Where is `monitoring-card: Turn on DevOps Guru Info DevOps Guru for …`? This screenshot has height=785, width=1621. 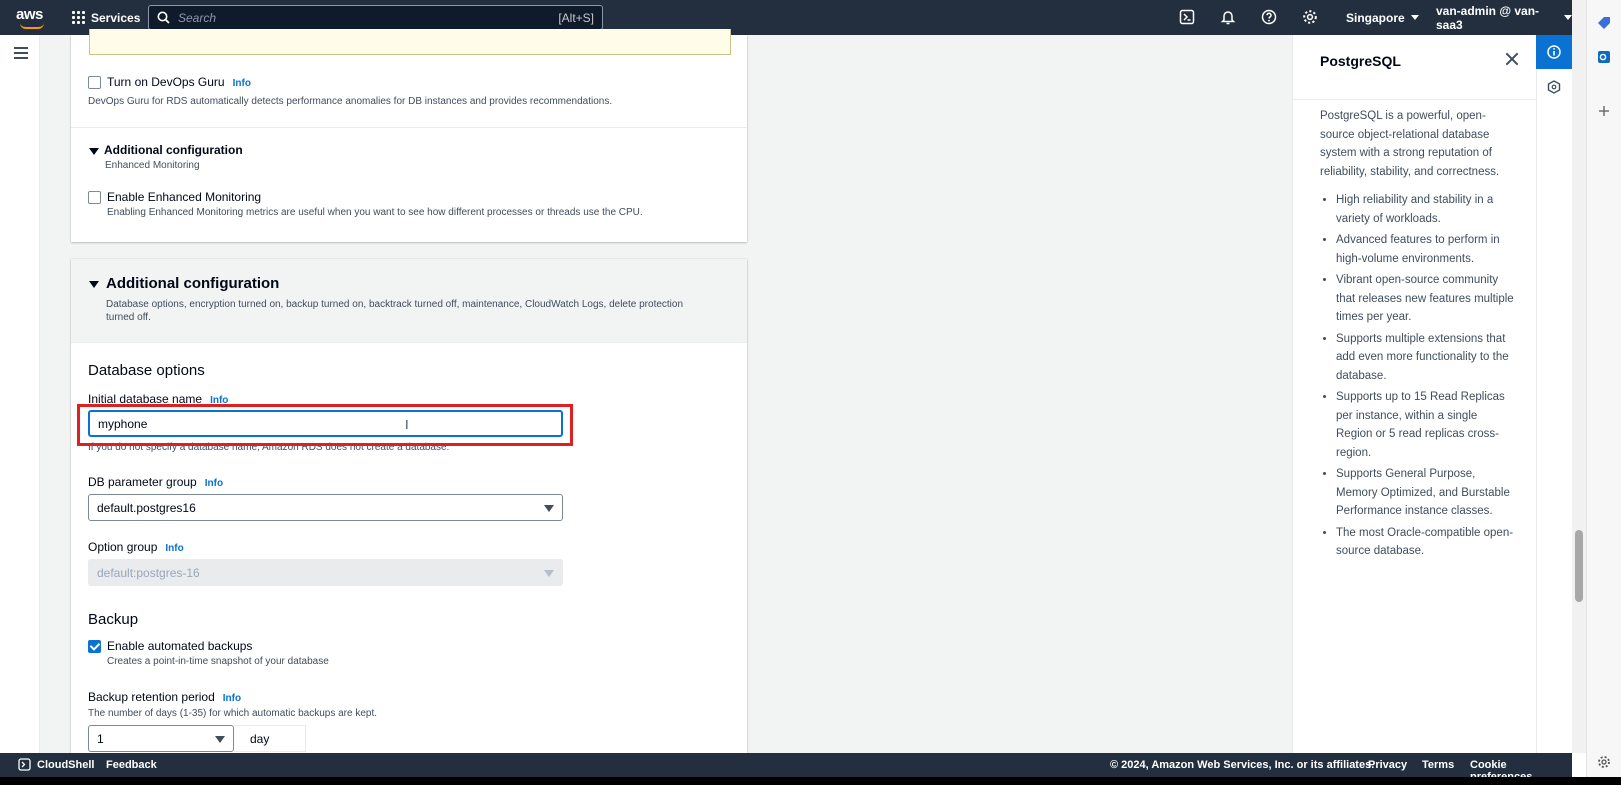 monitoring-card: Turn on DevOps Guru Info DevOps Guru for … is located at coordinates (409, 135).